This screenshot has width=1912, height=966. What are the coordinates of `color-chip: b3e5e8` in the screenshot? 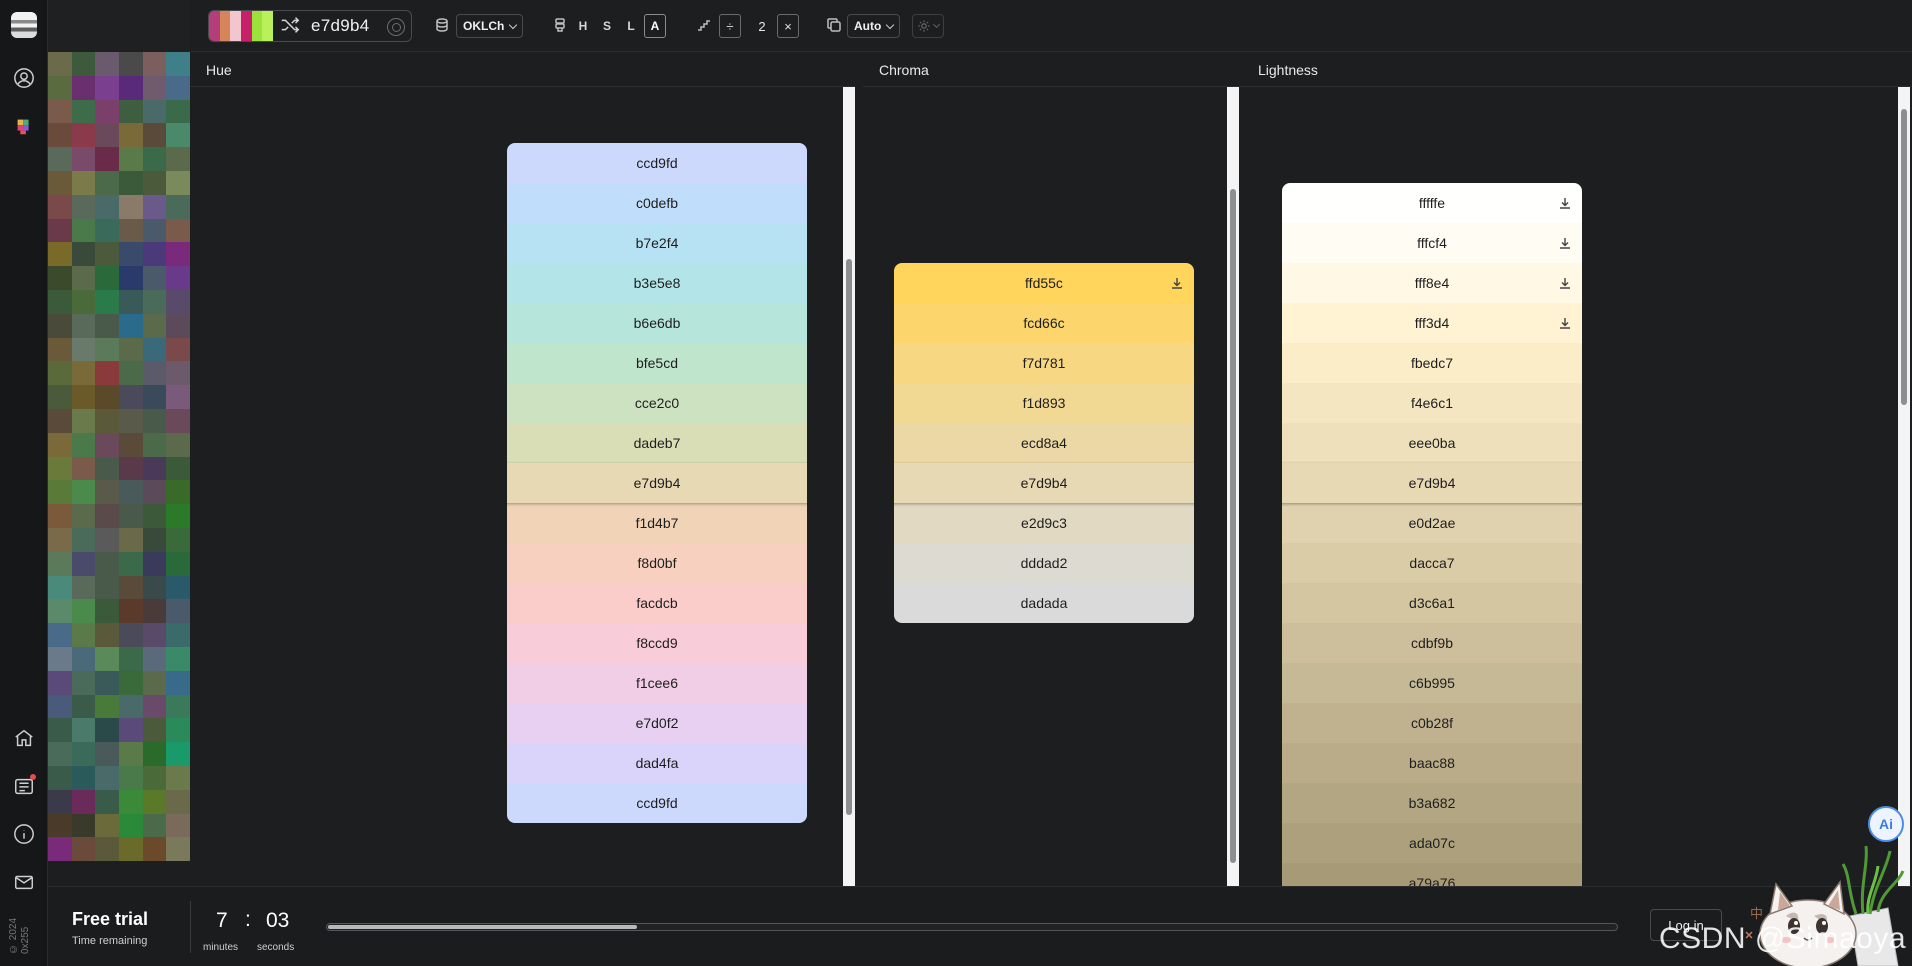 It's located at (657, 283).